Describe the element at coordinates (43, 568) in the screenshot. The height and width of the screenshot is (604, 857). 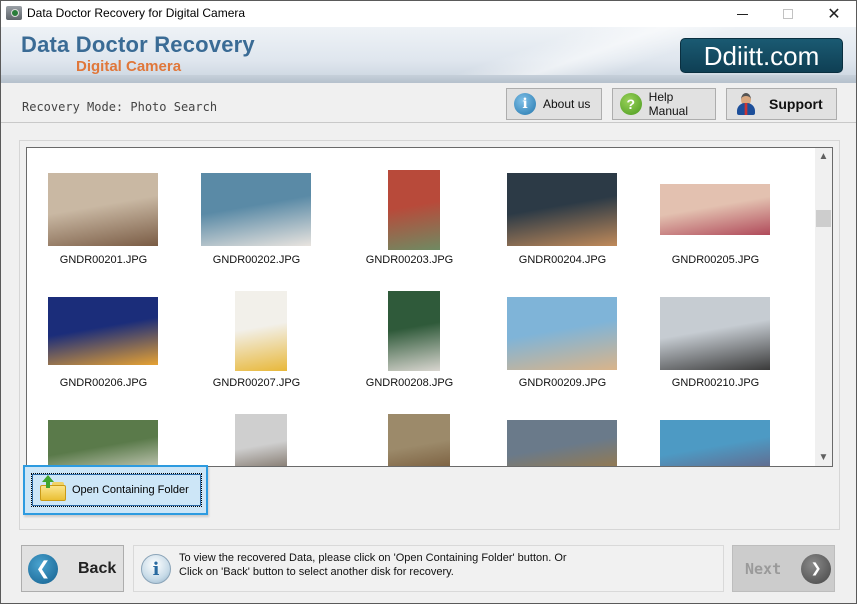
I see `chevron-left-icon: ❮` at that location.